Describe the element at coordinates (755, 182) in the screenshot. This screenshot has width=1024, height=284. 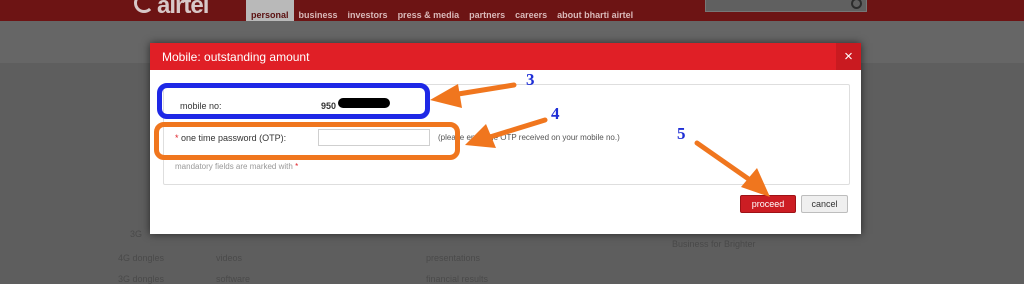
I see `arrow-5-head` at that location.